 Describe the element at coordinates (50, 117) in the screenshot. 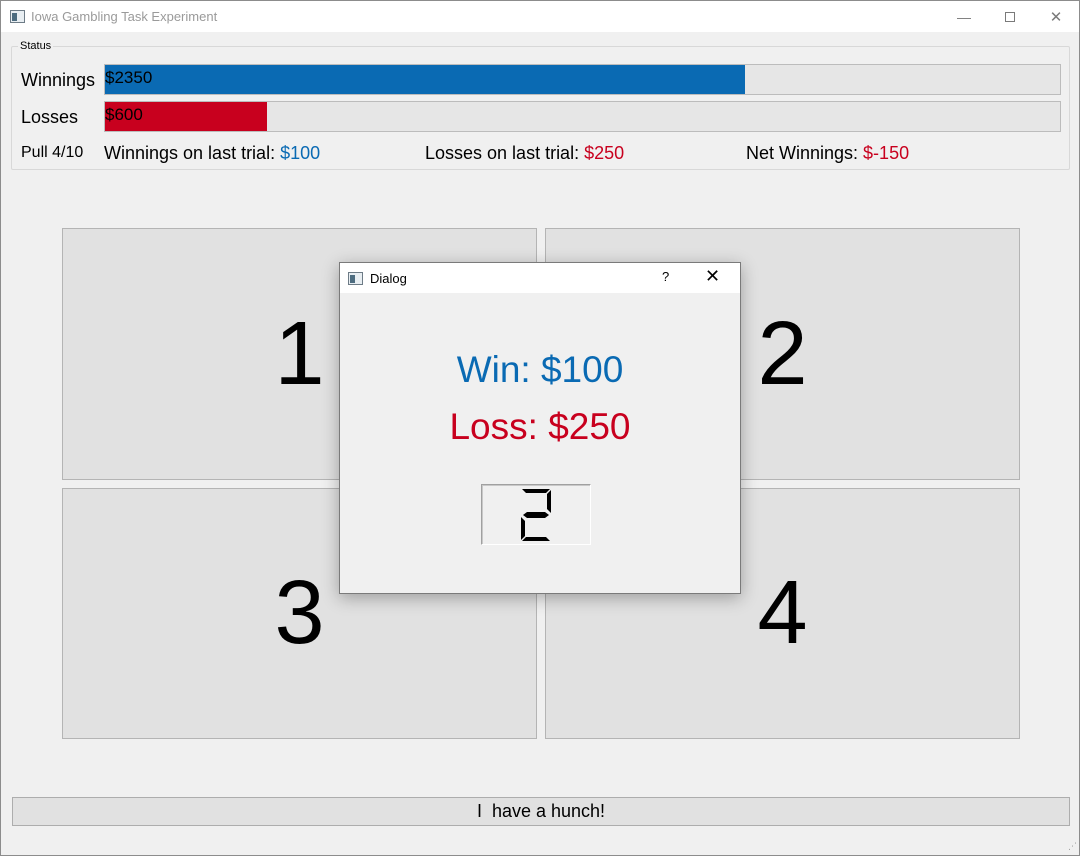

I see `losses-label: Losses` at that location.